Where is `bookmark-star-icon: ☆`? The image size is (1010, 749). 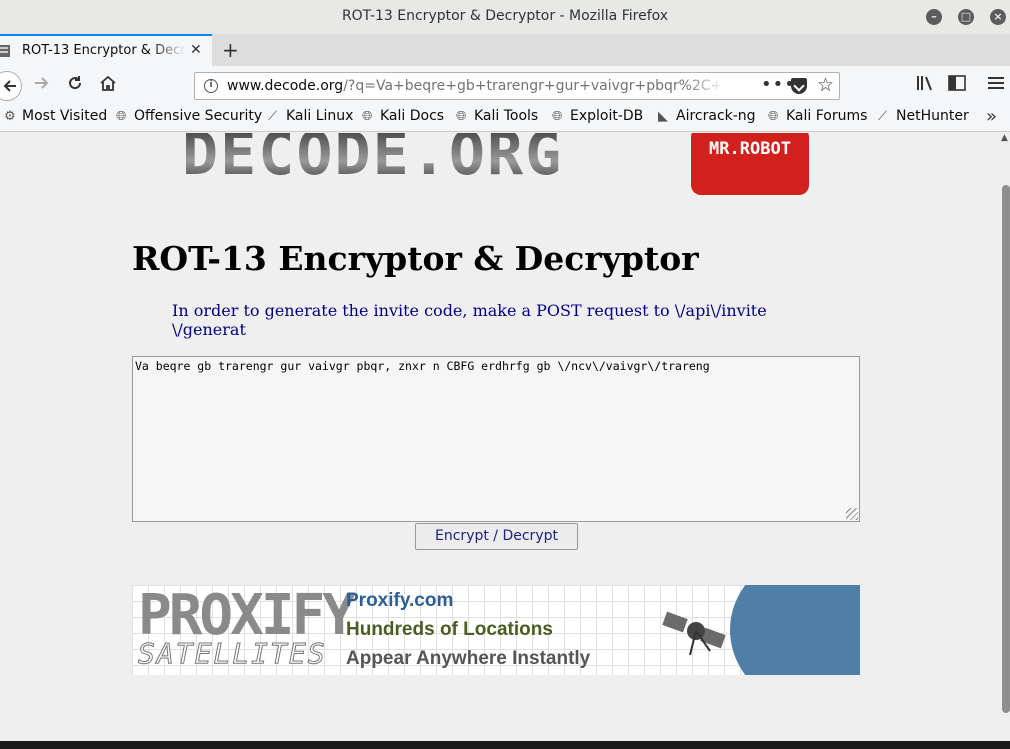 bookmark-star-icon: ☆ is located at coordinates (825, 85).